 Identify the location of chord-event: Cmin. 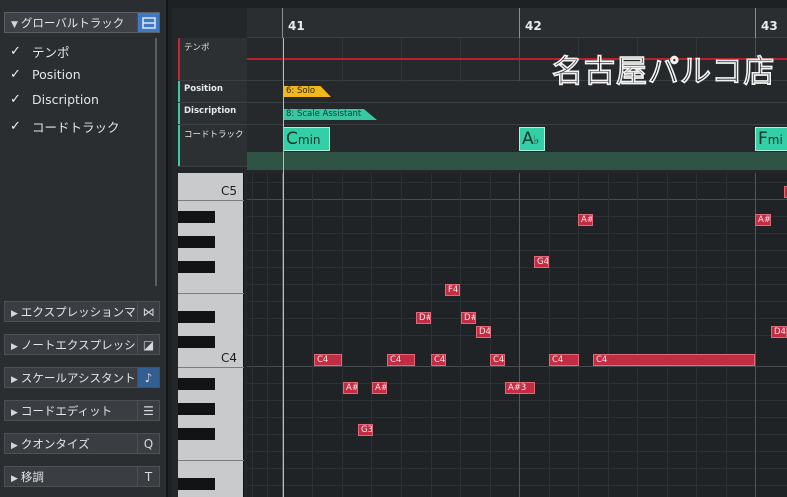
(306, 139).